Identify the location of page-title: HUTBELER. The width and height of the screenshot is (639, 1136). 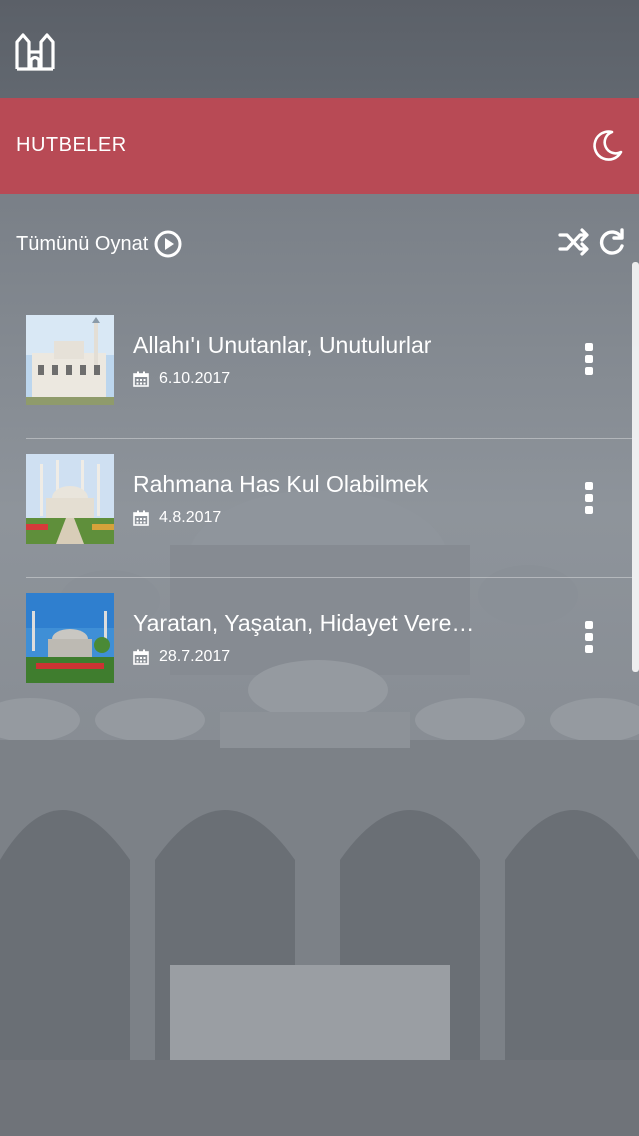
(71, 145).